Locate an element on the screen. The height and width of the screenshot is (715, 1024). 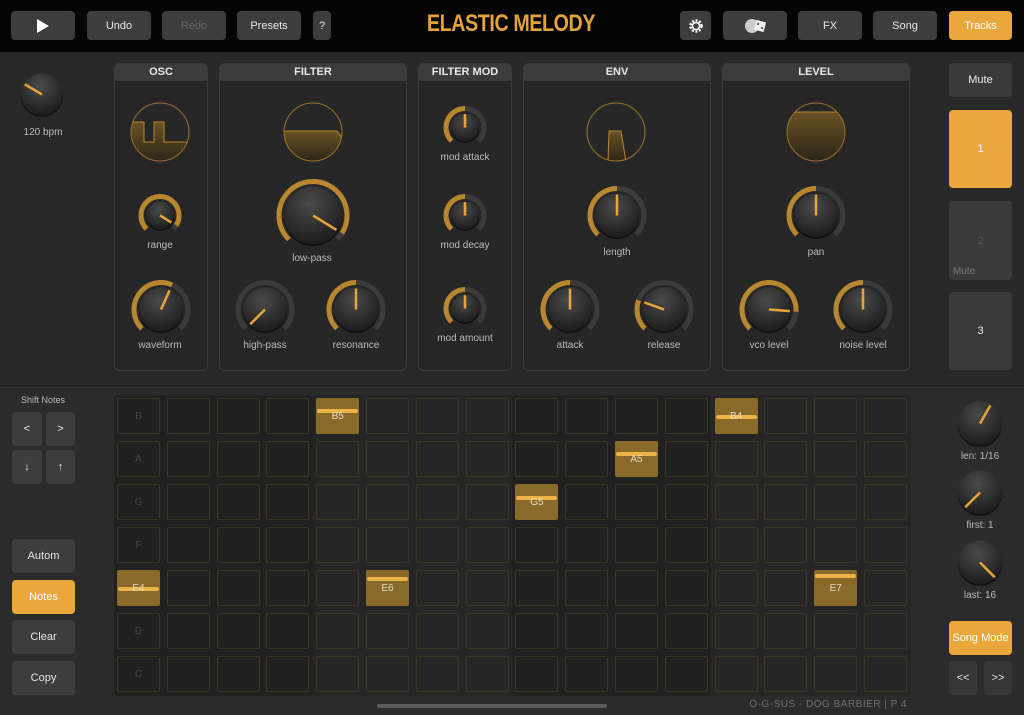
note-length-knob is located at coordinates (980, 426).